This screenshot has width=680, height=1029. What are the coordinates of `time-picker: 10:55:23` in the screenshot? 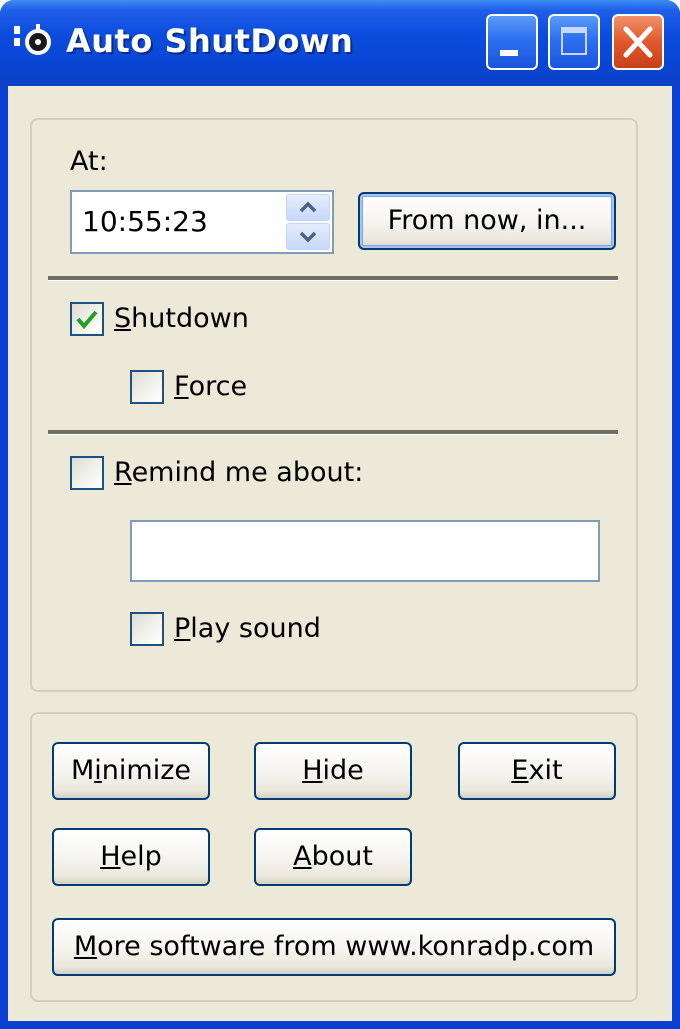 It's located at (202, 222).